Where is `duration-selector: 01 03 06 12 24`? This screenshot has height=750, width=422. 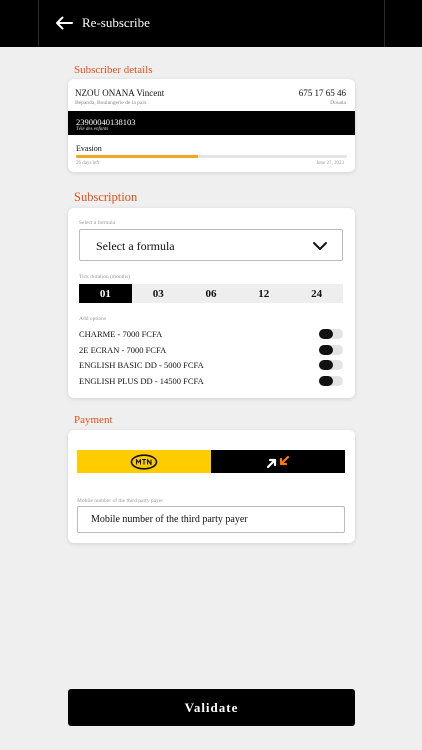
duration-selector: 01 03 06 12 24 is located at coordinates (211, 293).